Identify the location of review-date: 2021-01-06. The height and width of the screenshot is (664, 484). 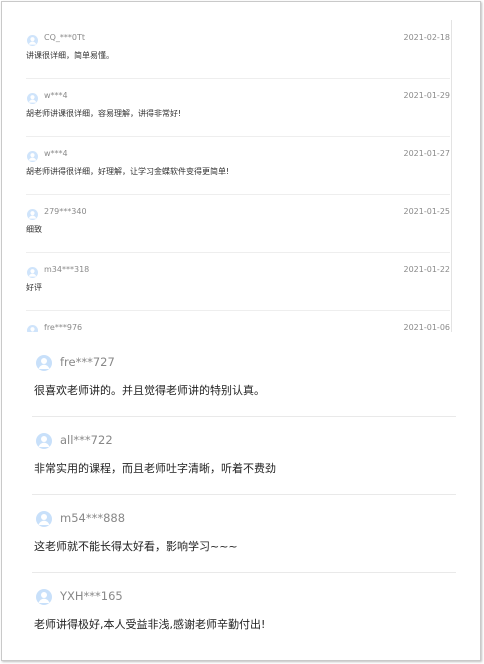
(427, 327).